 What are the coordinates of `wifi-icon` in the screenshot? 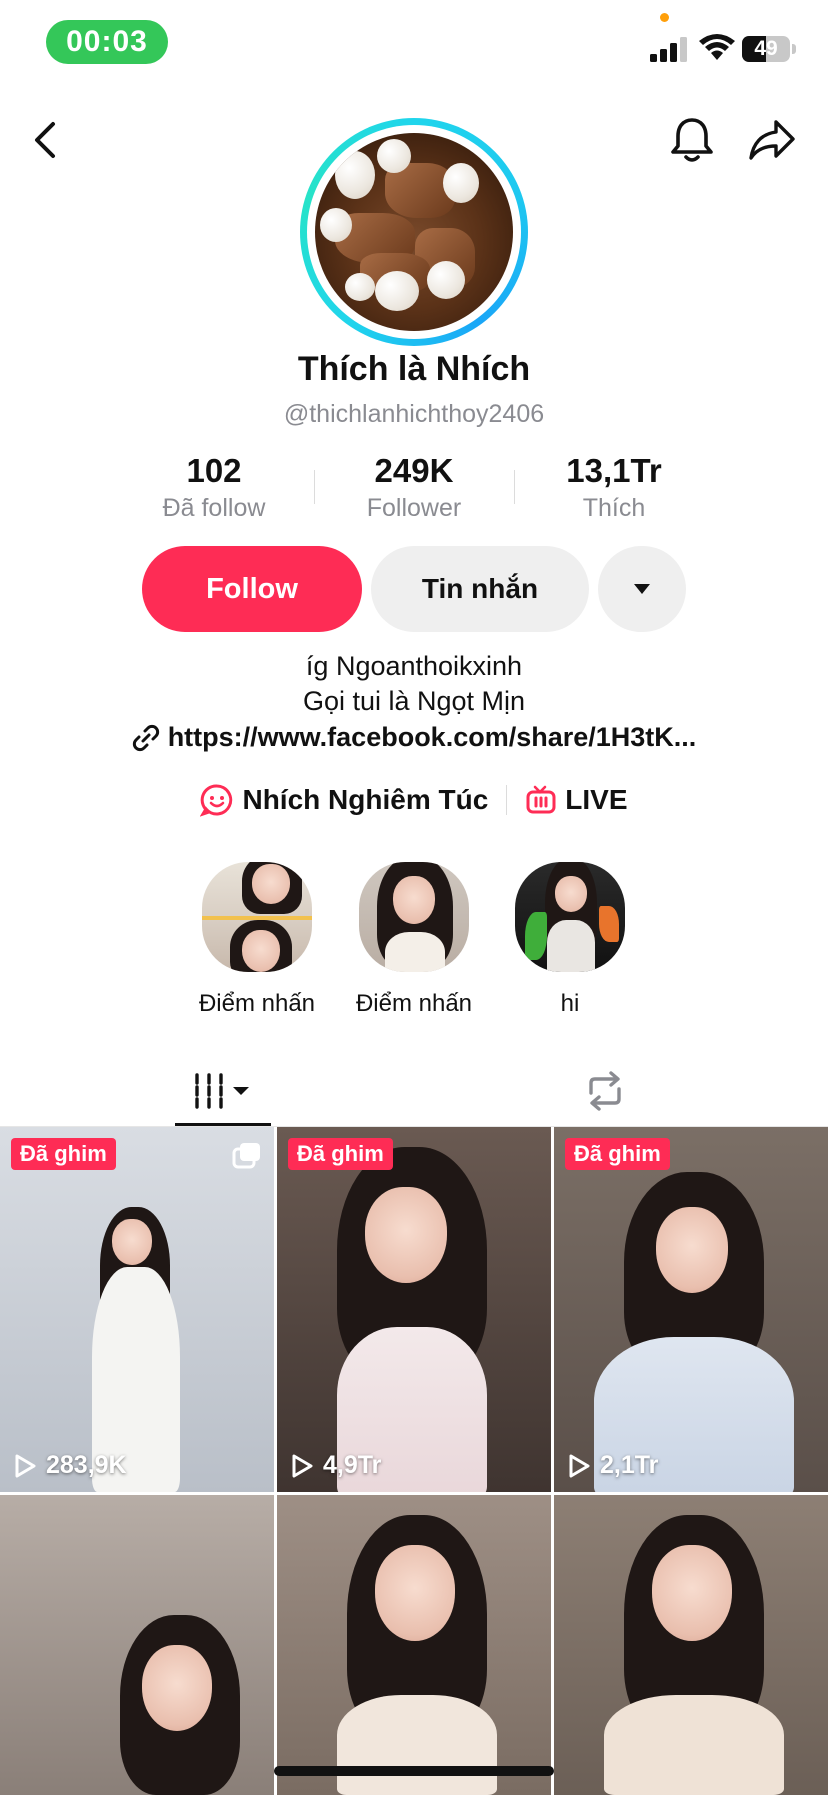 It's located at (717, 47).